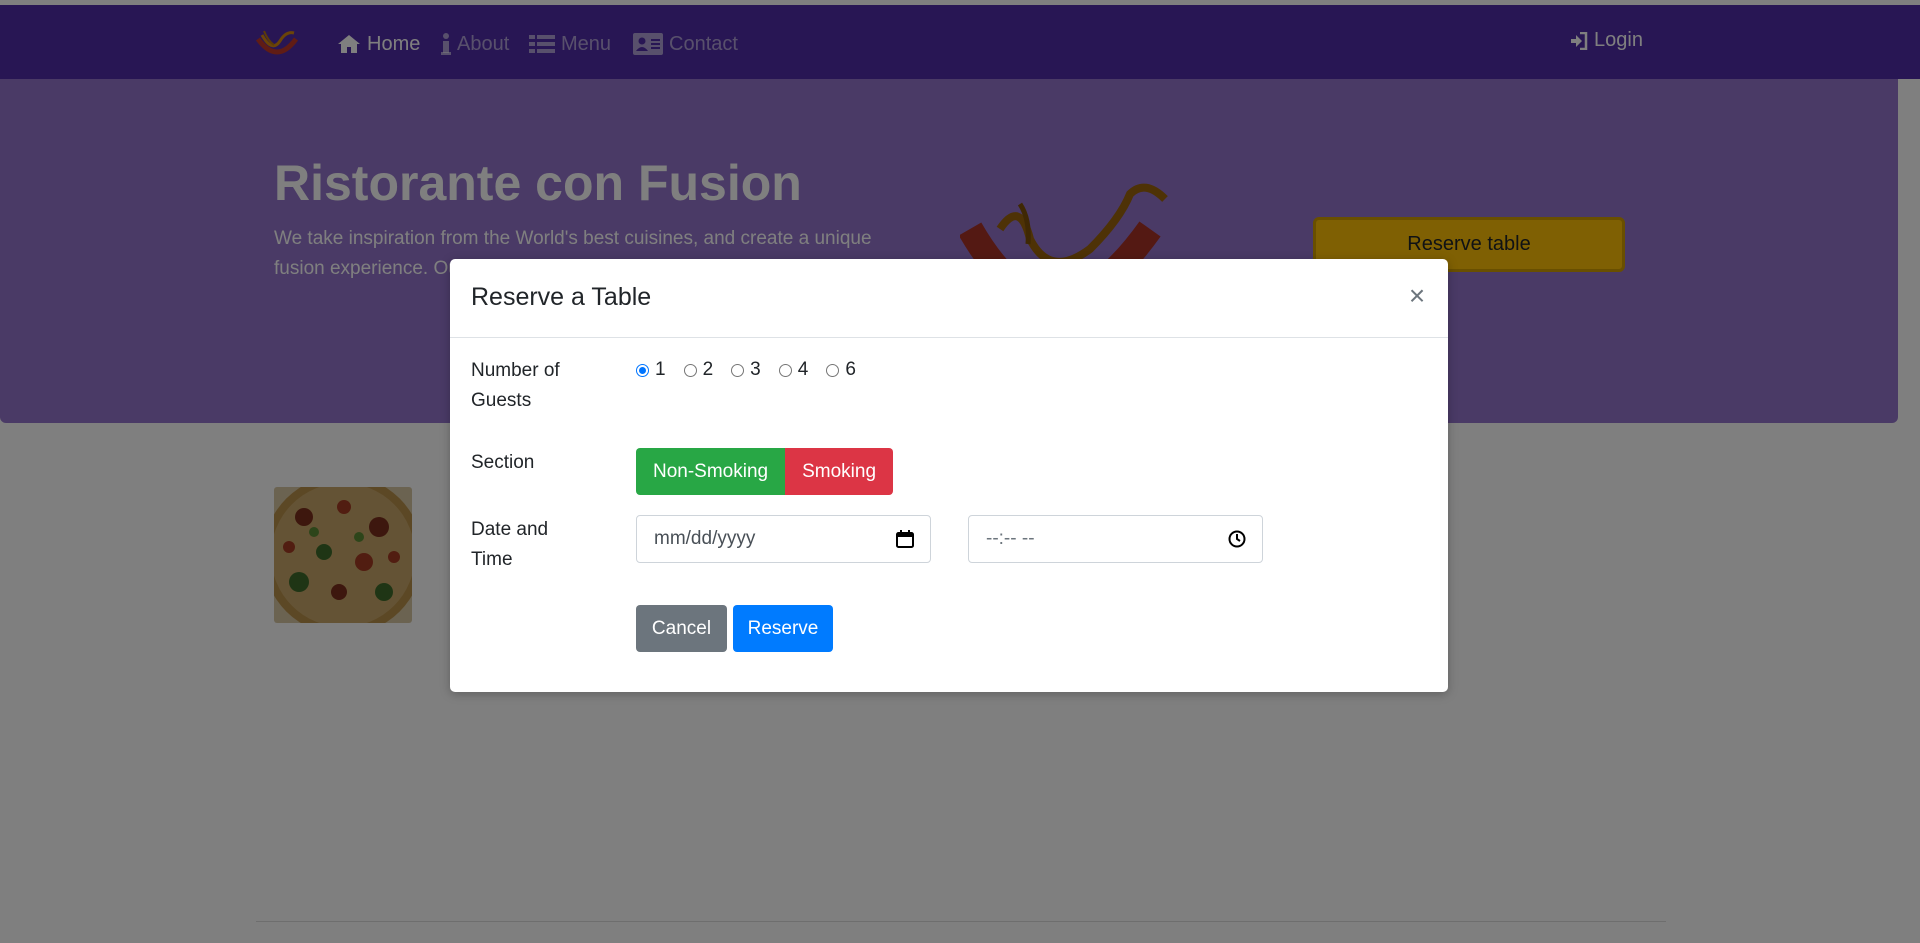 The height and width of the screenshot is (943, 1920). Describe the element at coordinates (561, 297) in the screenshot. I see `modal-title: Reserve a Table` at that location.